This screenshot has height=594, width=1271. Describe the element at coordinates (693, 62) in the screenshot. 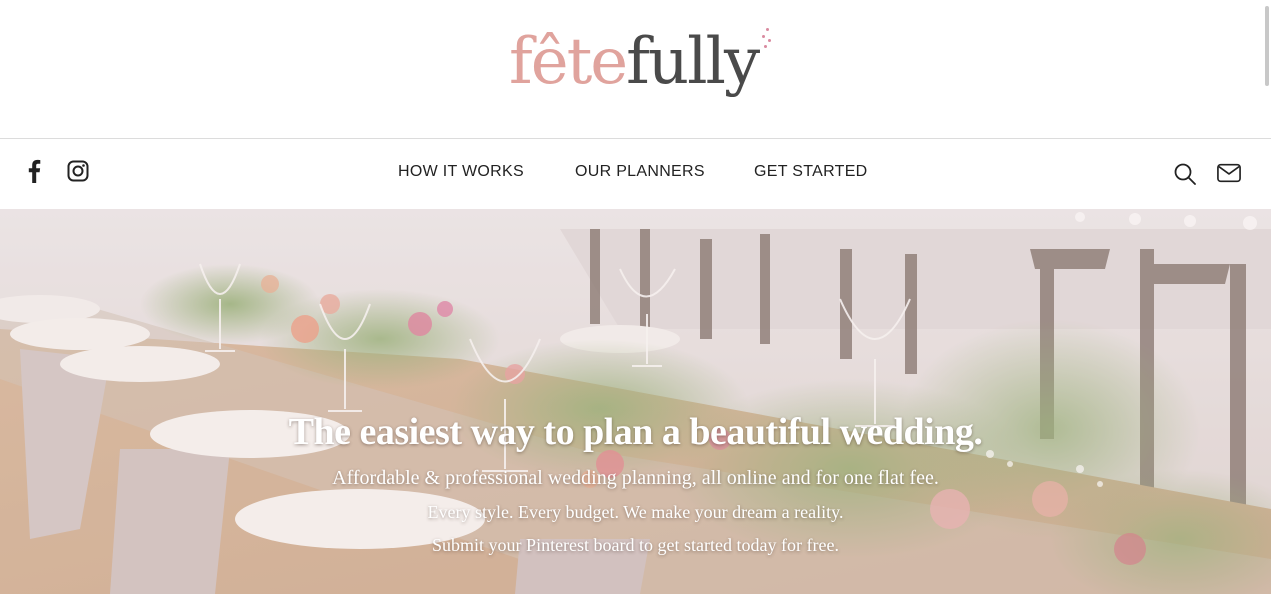

I see `logo-text-fully: fully` at that location.